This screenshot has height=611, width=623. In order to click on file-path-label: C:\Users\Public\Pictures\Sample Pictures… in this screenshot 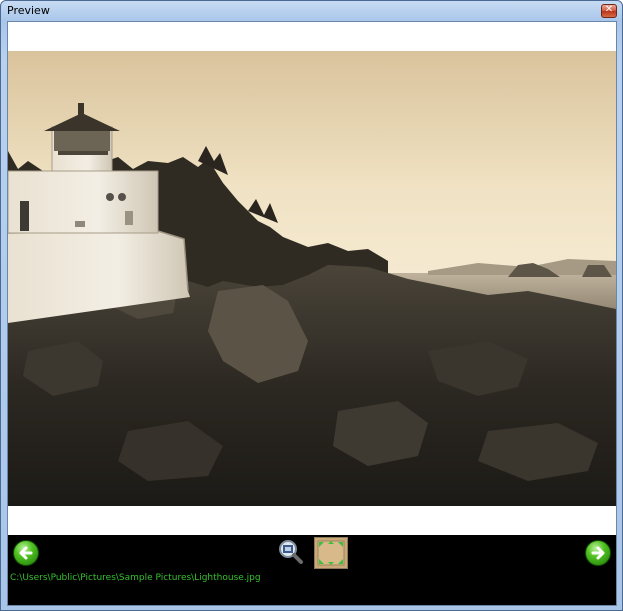, I will do `click(135, 578)`.